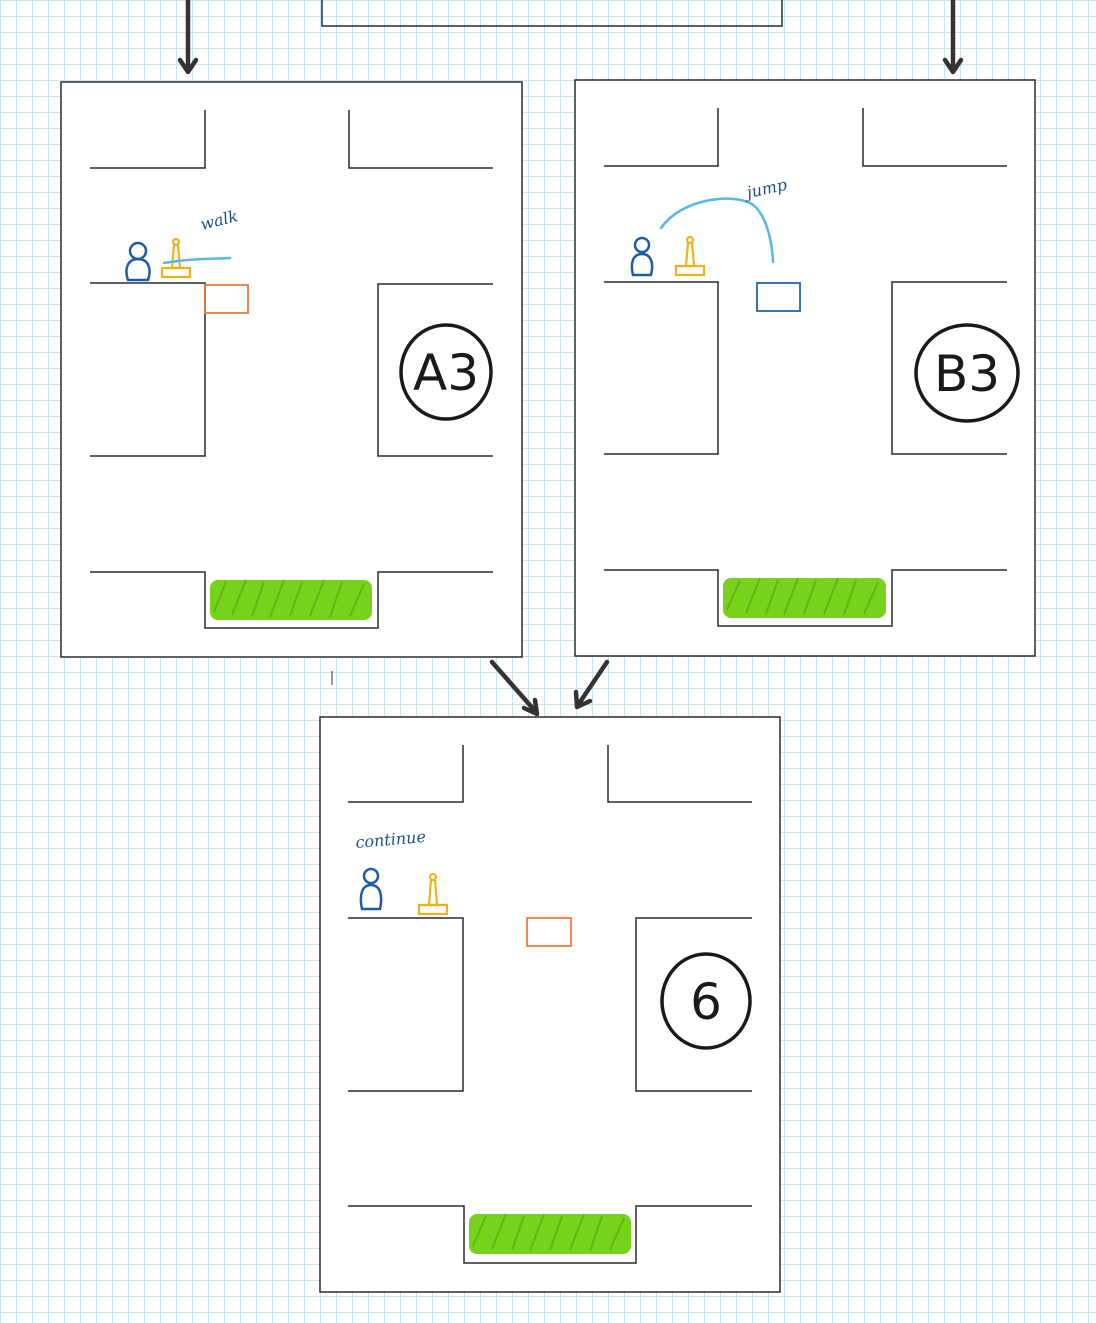  What do you see at coordinates (967, 374) in the screenshot?
I see `svg-text: B3` at bounding box center [967, 374].